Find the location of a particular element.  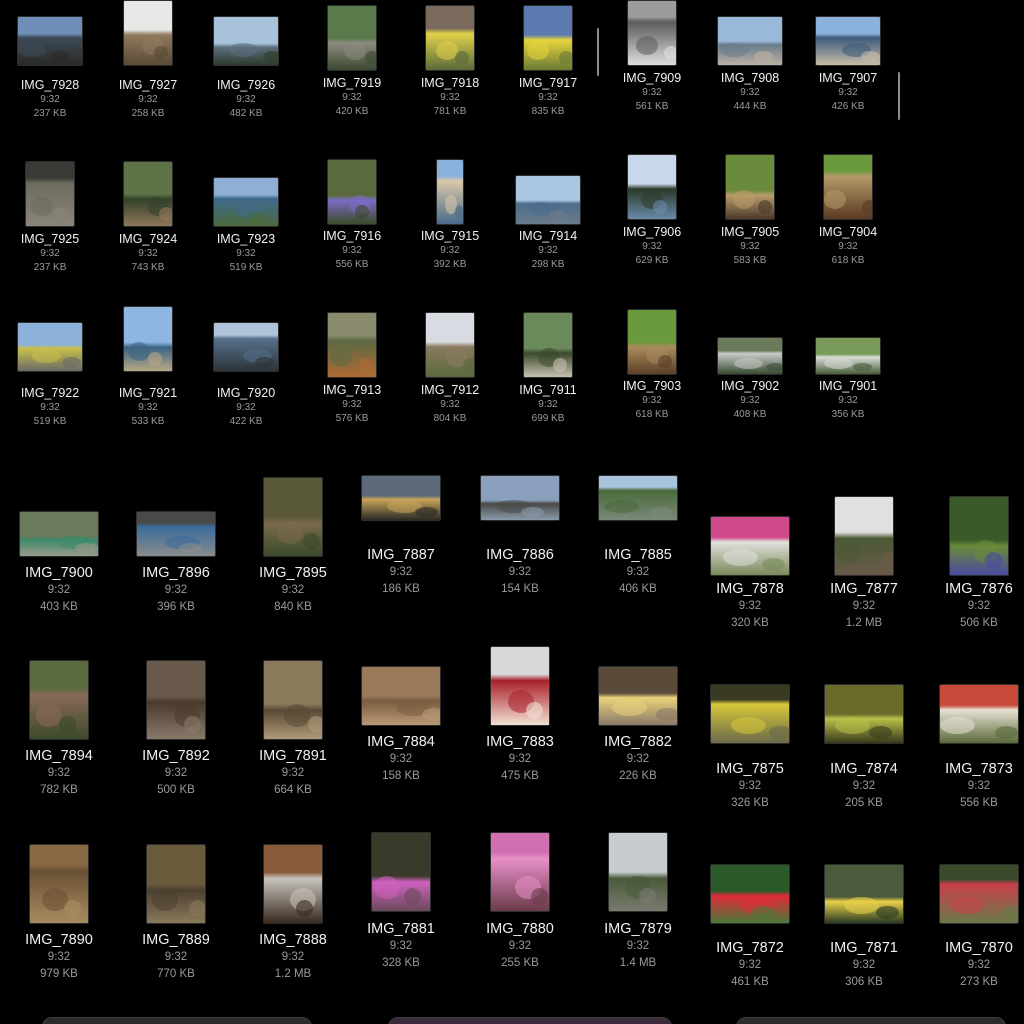

photo-size: 406 KB is located at coordinates (638, 589).